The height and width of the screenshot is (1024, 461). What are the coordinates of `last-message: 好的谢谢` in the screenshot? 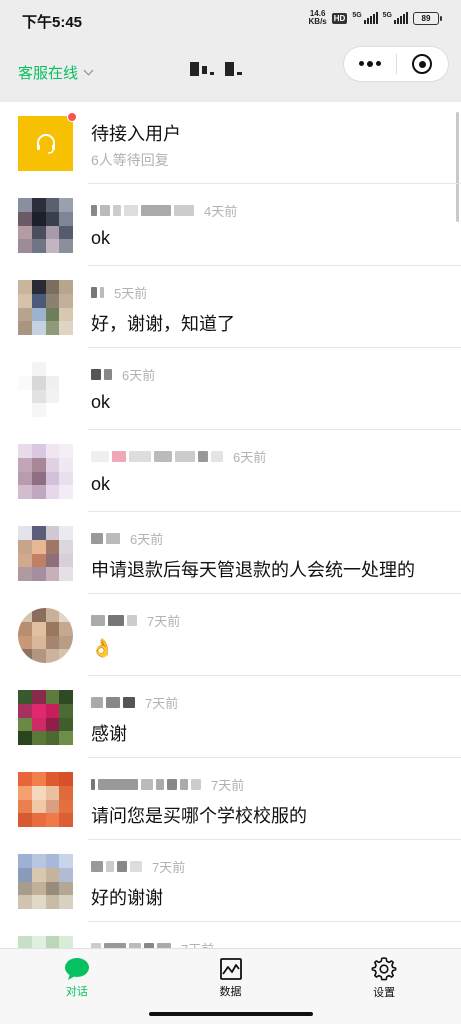 It's located at (127, 898).